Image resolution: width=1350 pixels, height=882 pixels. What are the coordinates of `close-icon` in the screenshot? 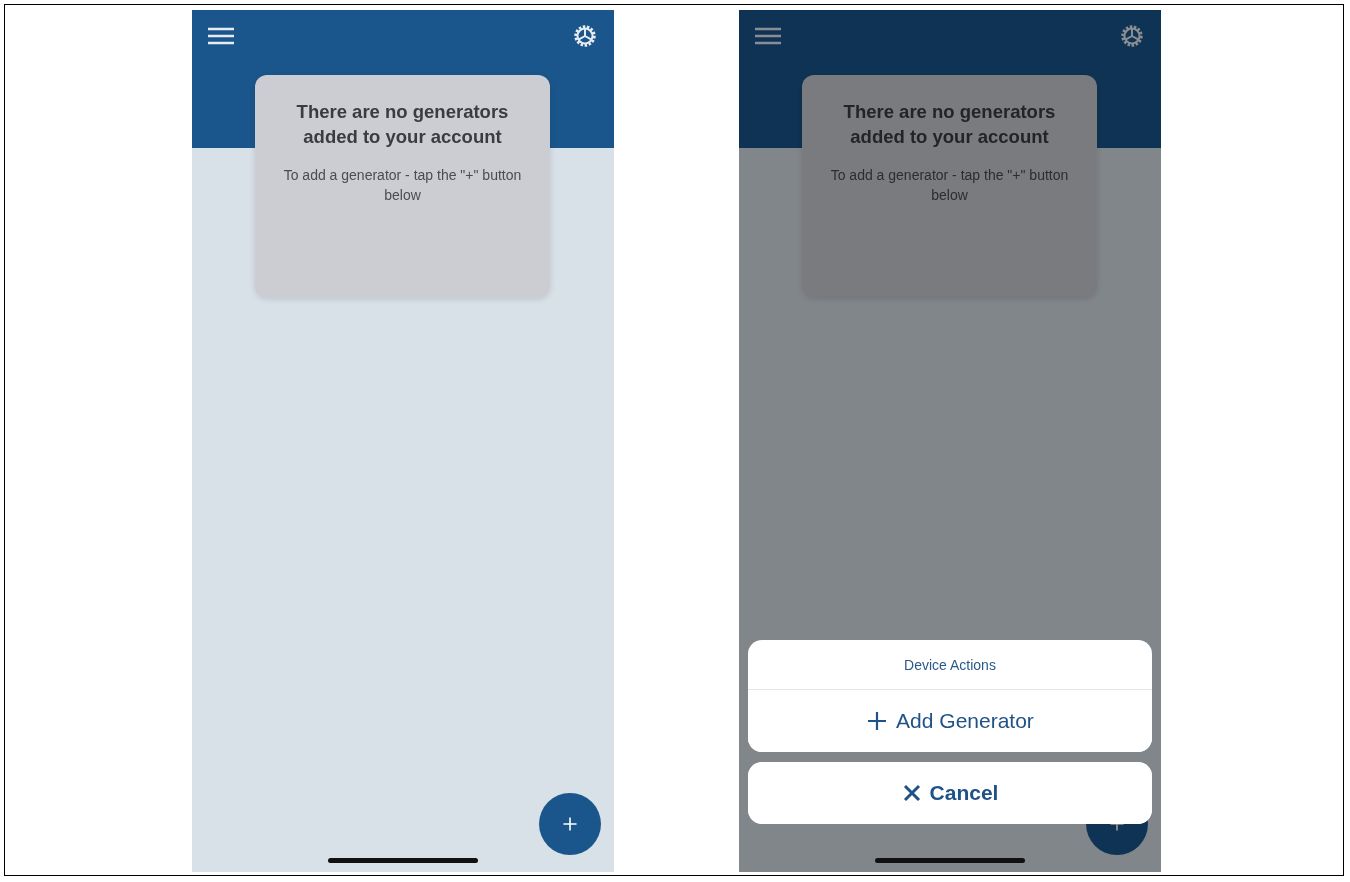 It's located at (911, 793).